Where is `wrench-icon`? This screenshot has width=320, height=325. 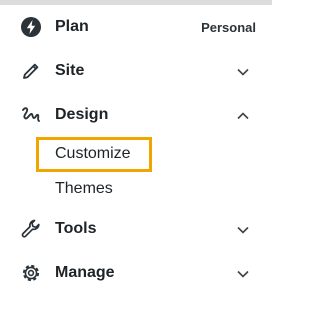 wrench-icon is located at coordinates (30, 228).